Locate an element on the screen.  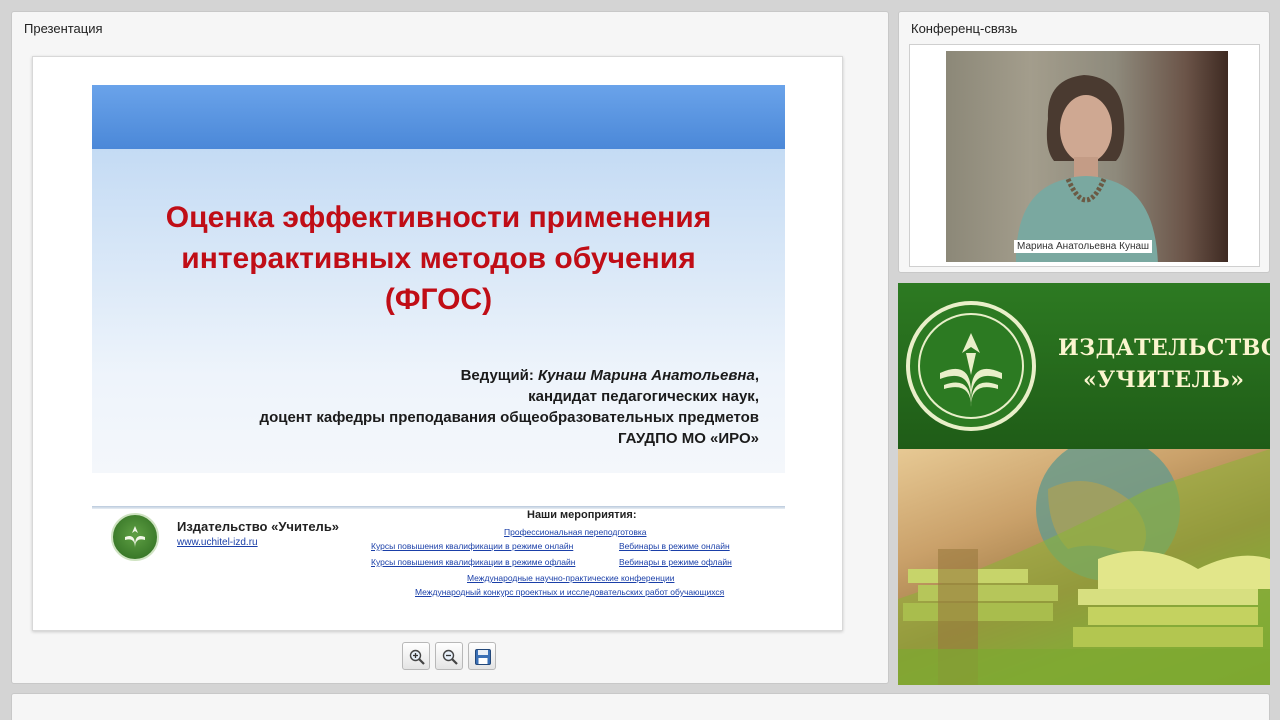
zoom-in-button is located at coordinates (416, 656).